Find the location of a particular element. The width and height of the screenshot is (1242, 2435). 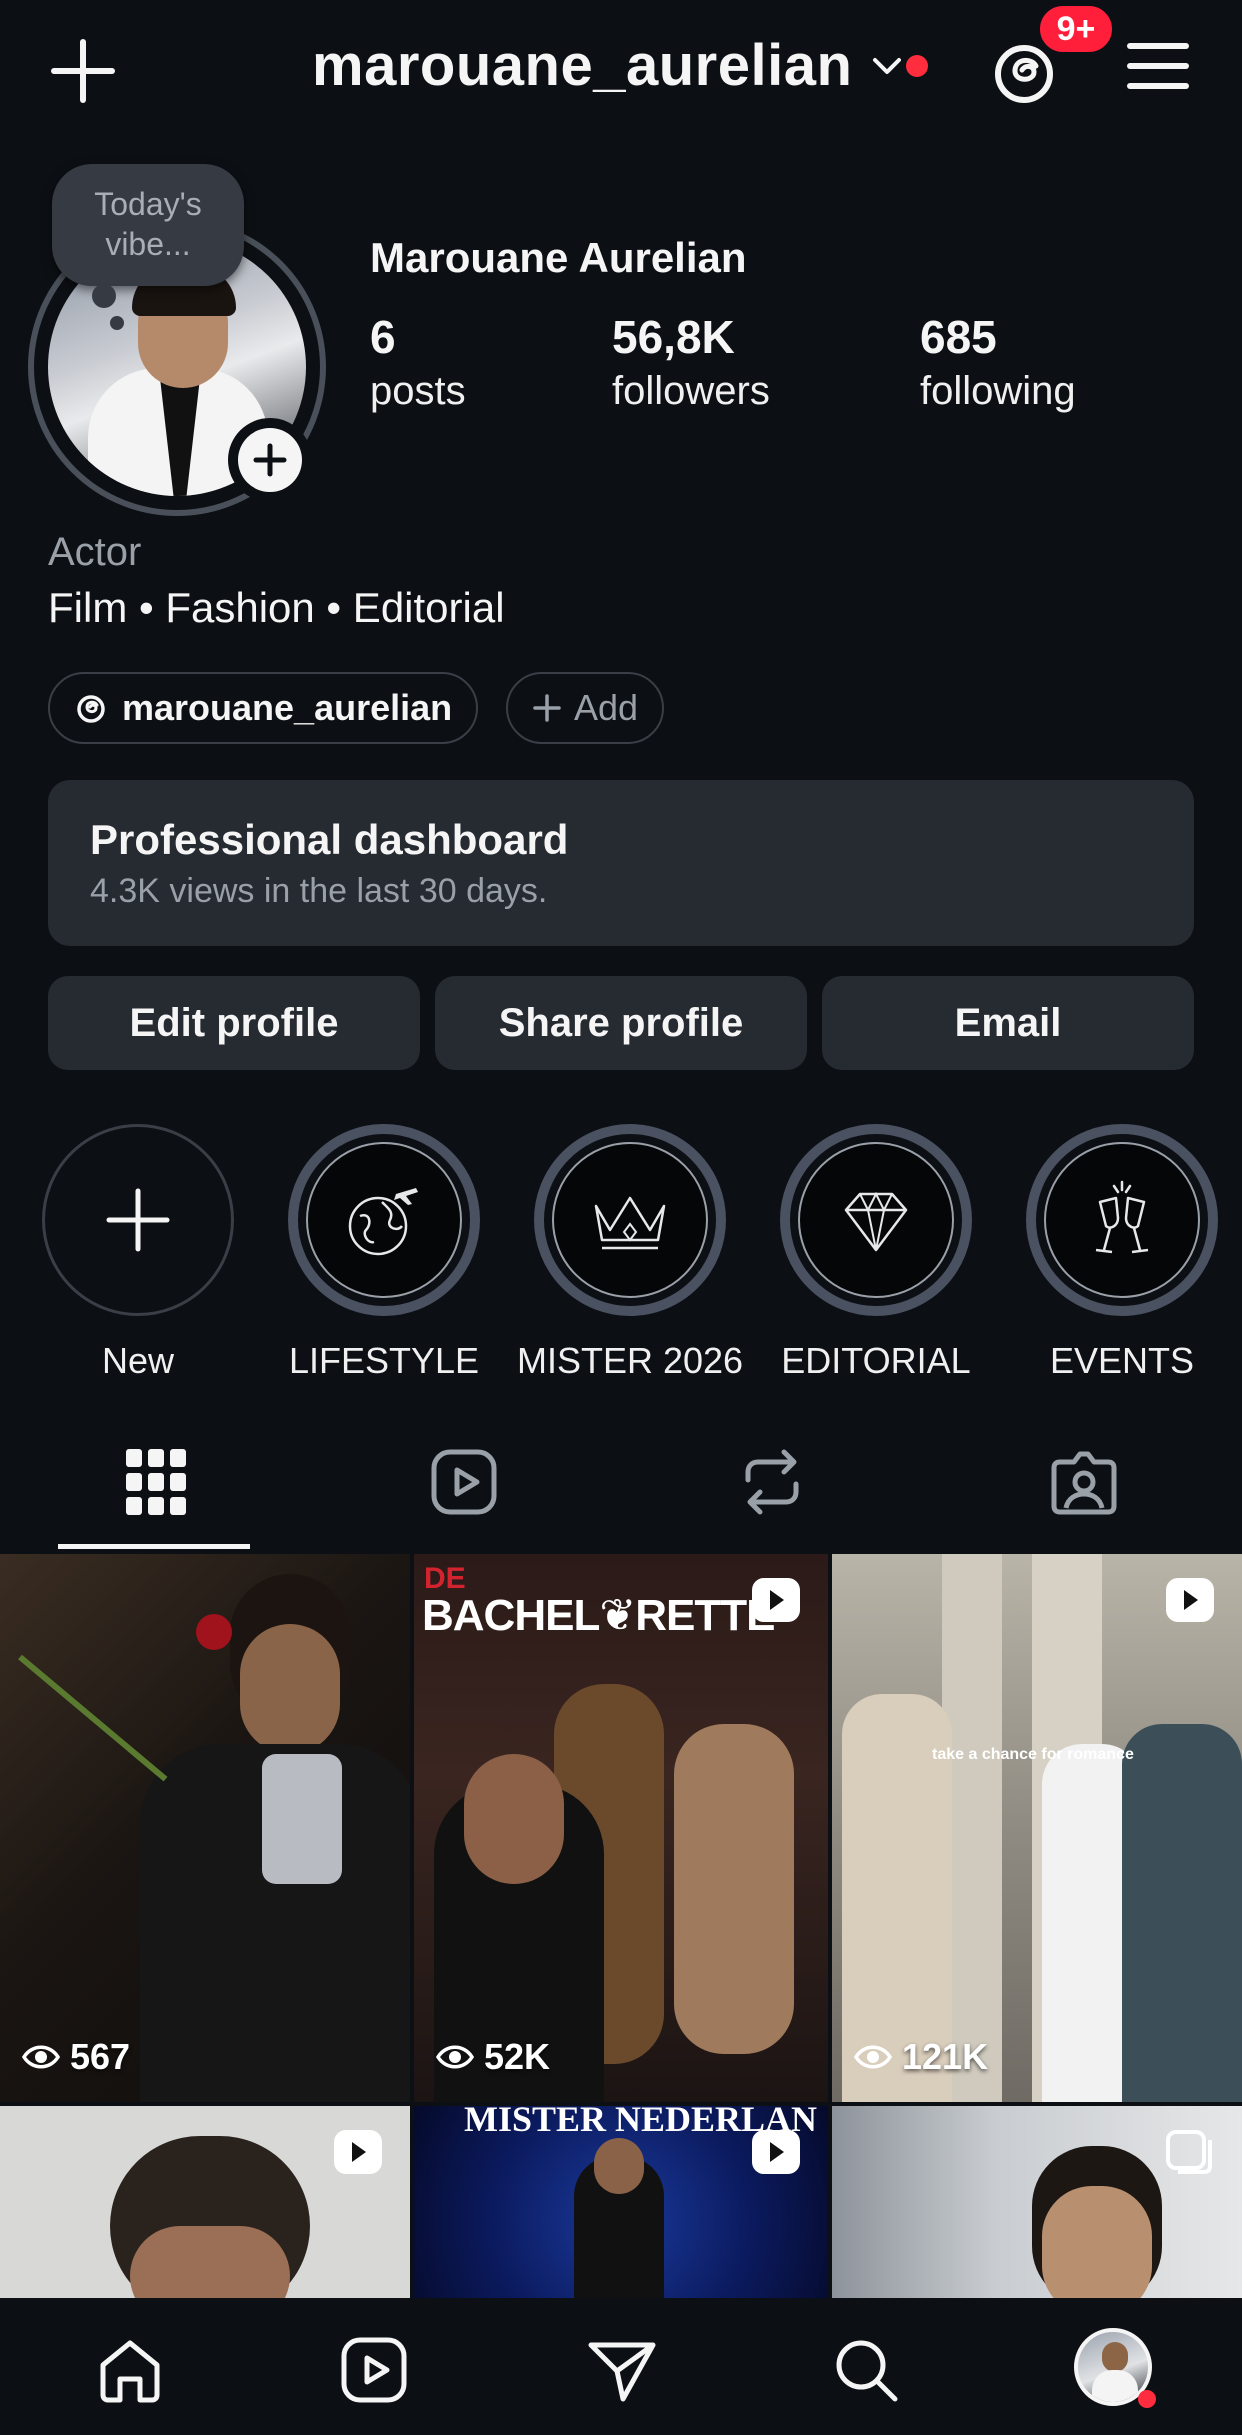

crown-icon is located at coordinates (630, 1223).